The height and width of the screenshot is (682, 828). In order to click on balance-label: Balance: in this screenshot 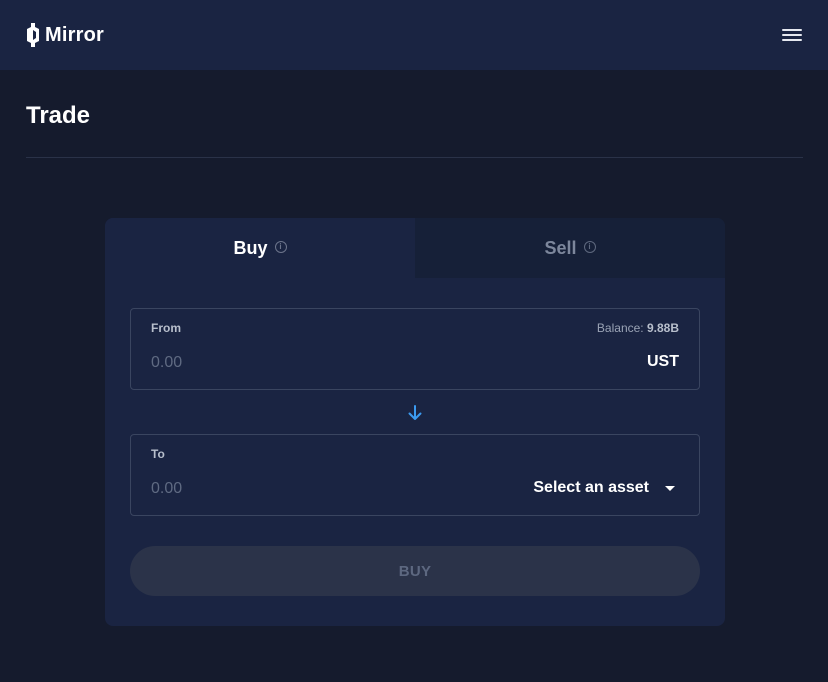, I will do `click(620, 328)`.